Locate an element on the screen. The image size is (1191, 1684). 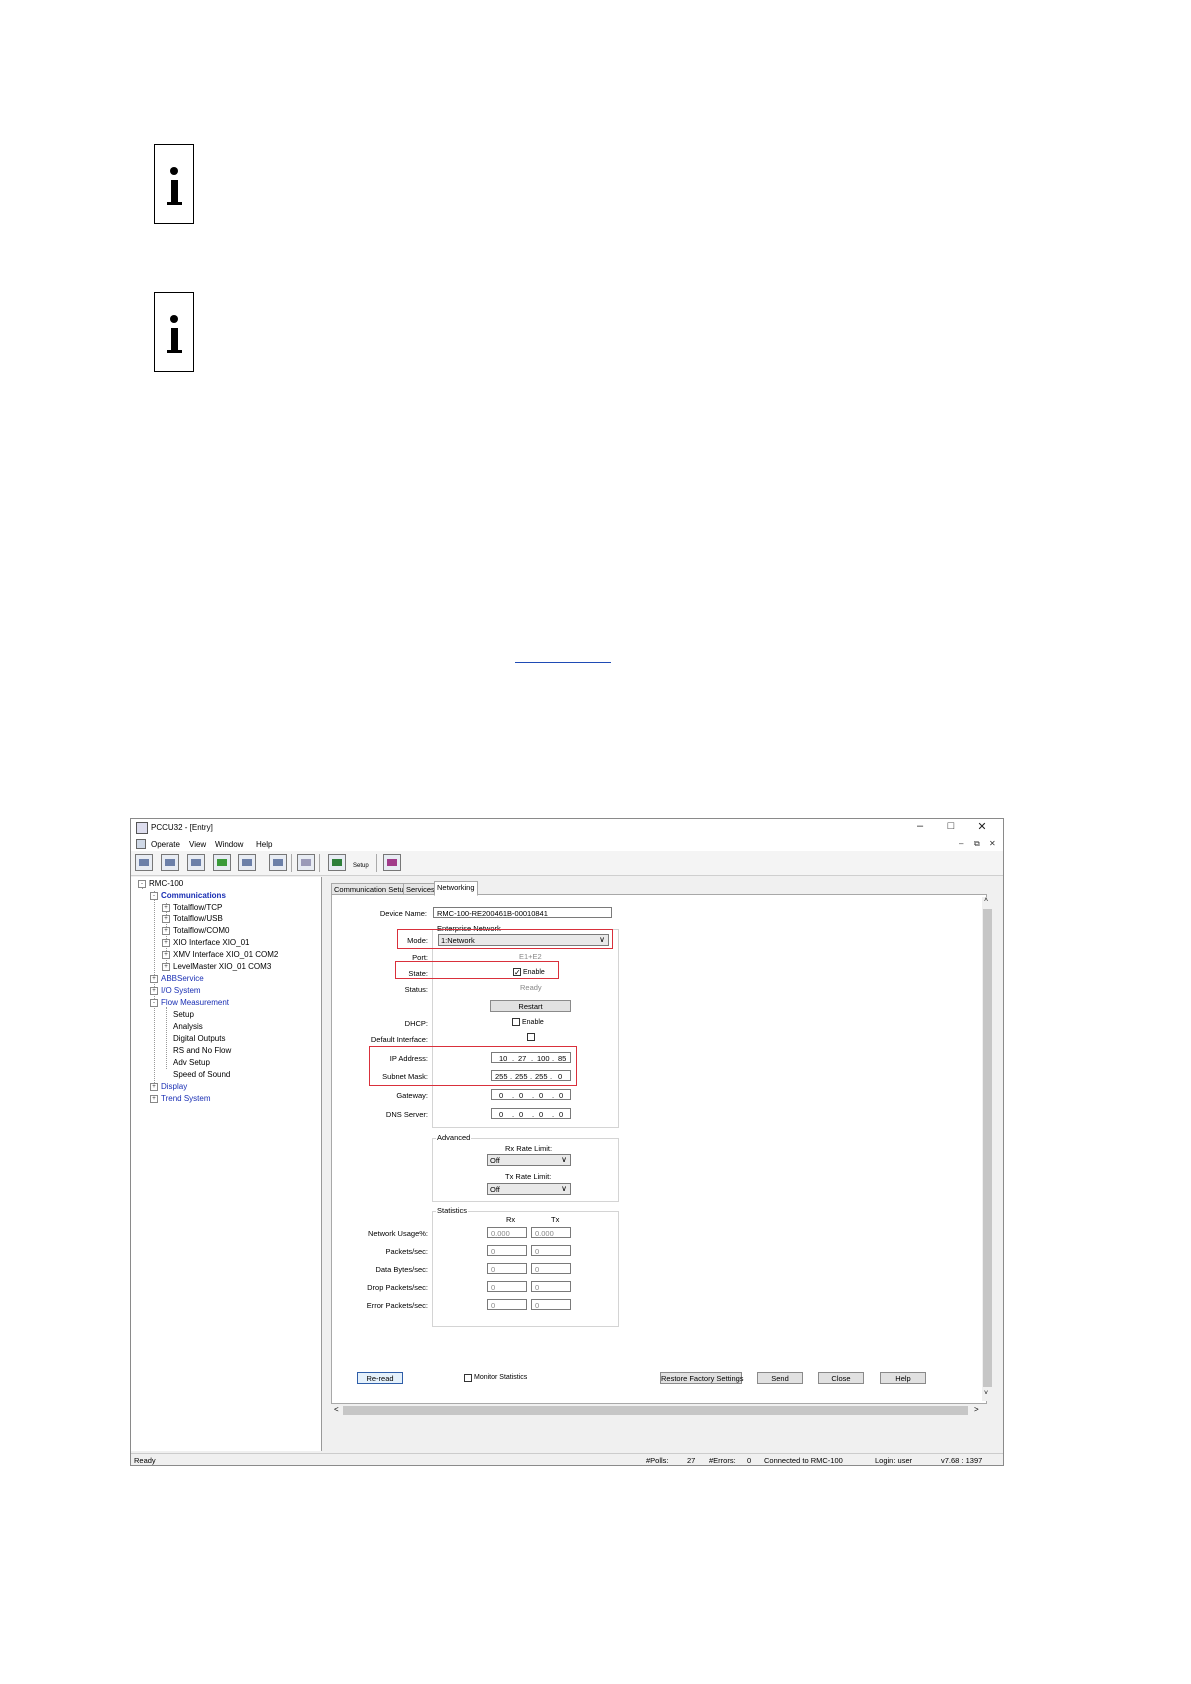
port-value: E1+E2 is located at coordinates (530, 956).